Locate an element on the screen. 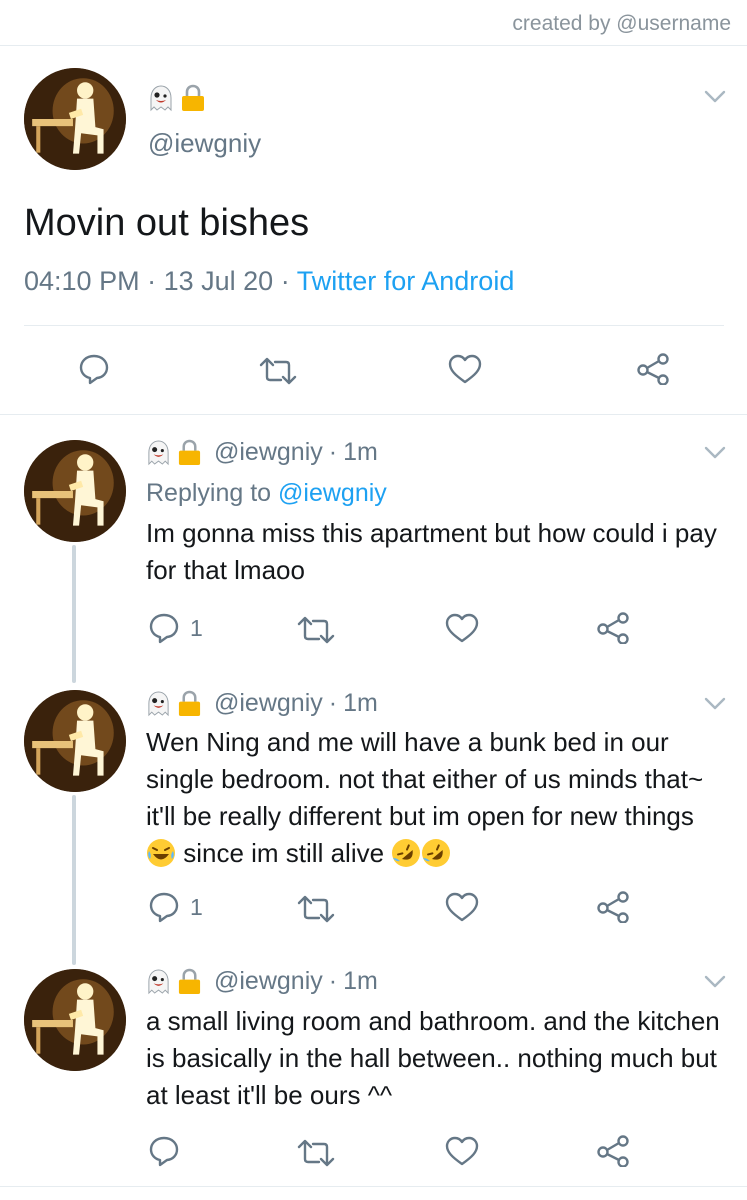 The height and width of the screenshot is (1200, 747). reply-button is located at coordinates (169, 1151).